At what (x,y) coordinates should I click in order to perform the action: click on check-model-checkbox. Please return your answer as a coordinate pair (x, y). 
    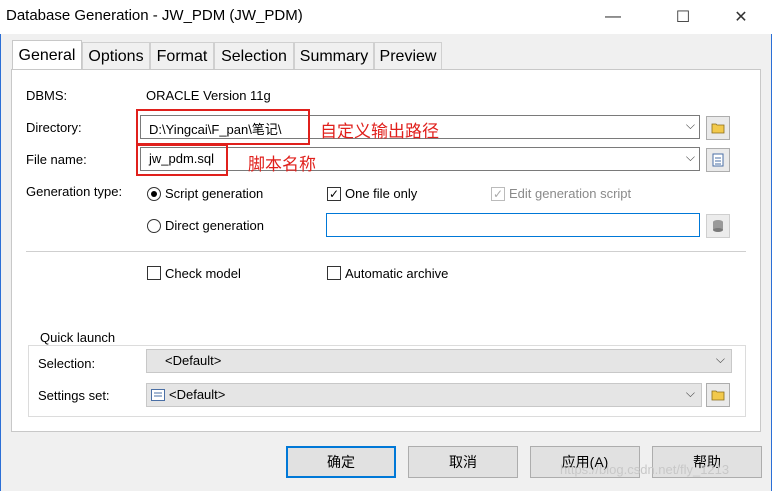
    Looking at the image, I should click on (154, 273).